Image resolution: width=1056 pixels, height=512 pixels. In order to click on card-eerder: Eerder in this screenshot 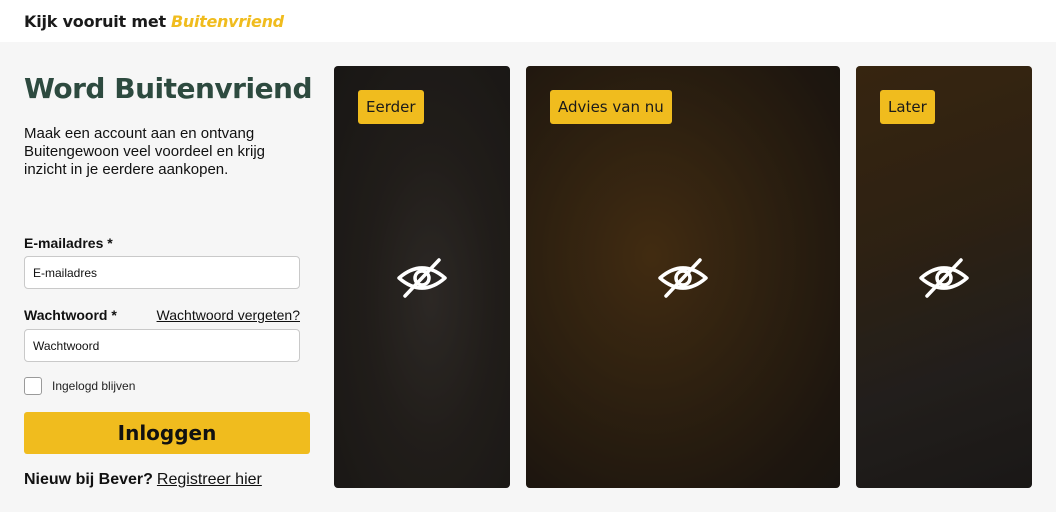, I will do `click(422, 277)`.